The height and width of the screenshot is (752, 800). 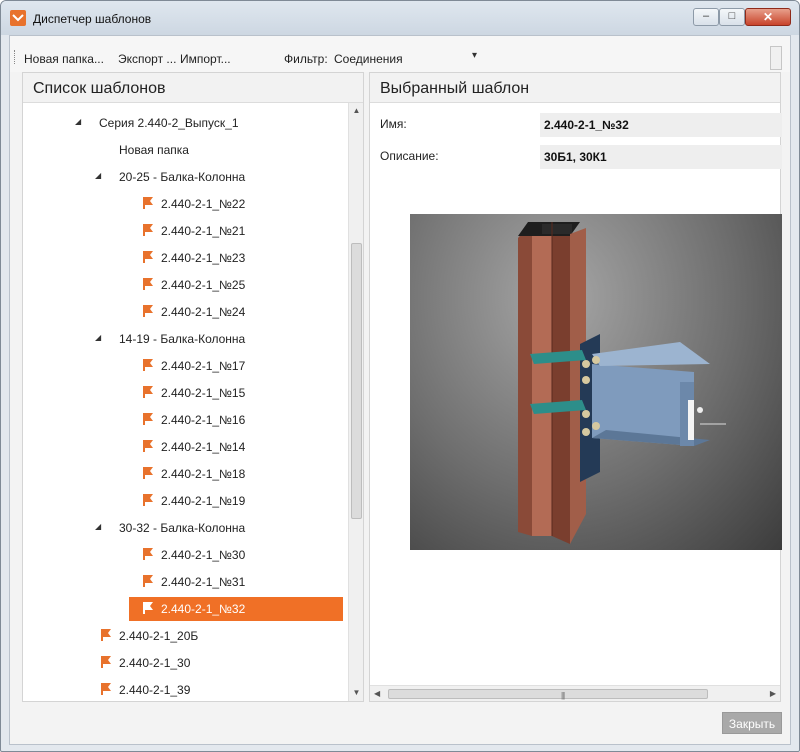 What do you see at coordinates (203, 393) in the screenshot?
I see `tree-item-label: 2.440-2-1_№15` at bounding box center [203, 393].